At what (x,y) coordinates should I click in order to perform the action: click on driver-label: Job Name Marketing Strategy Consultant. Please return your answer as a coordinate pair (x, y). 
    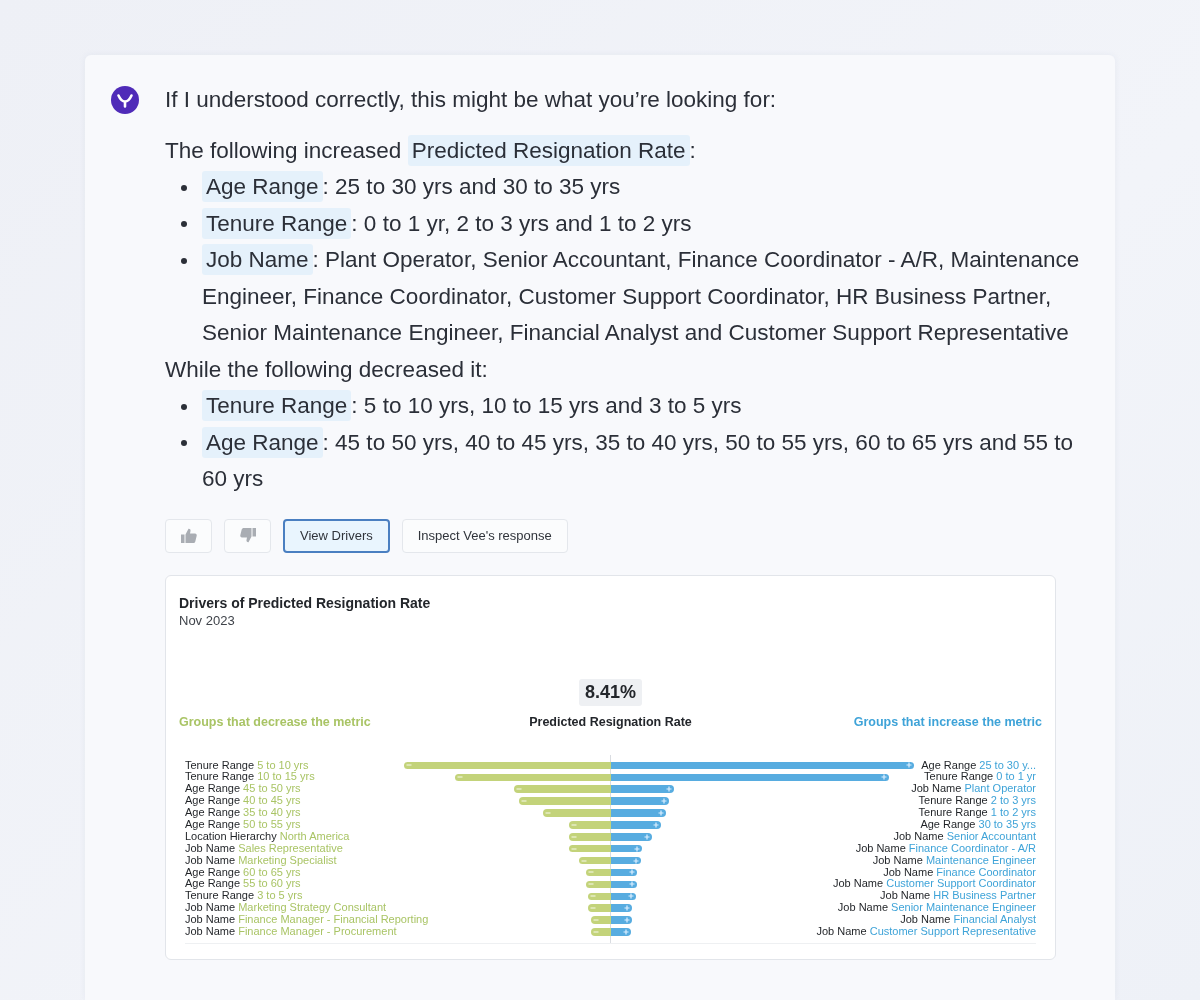
    Looking at the image, I should click on (286, 908).